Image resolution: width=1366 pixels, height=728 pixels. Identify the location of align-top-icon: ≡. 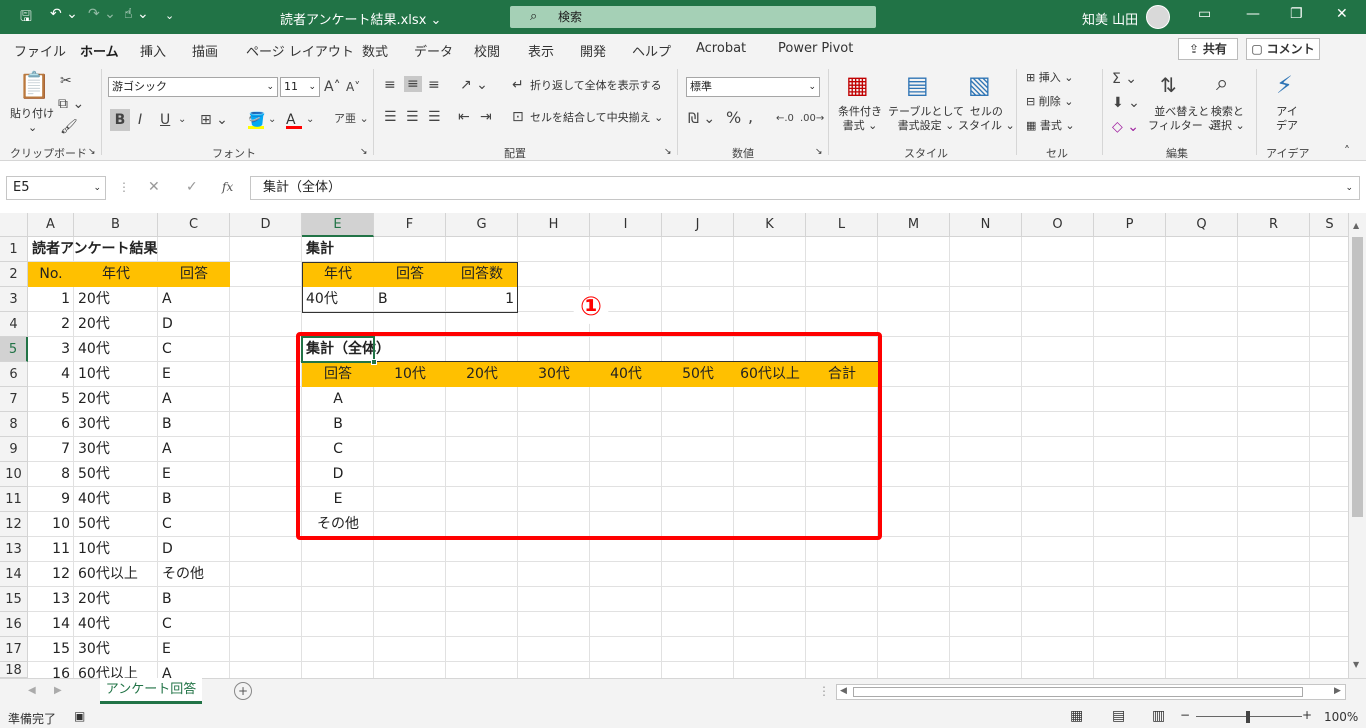
(390, 85).